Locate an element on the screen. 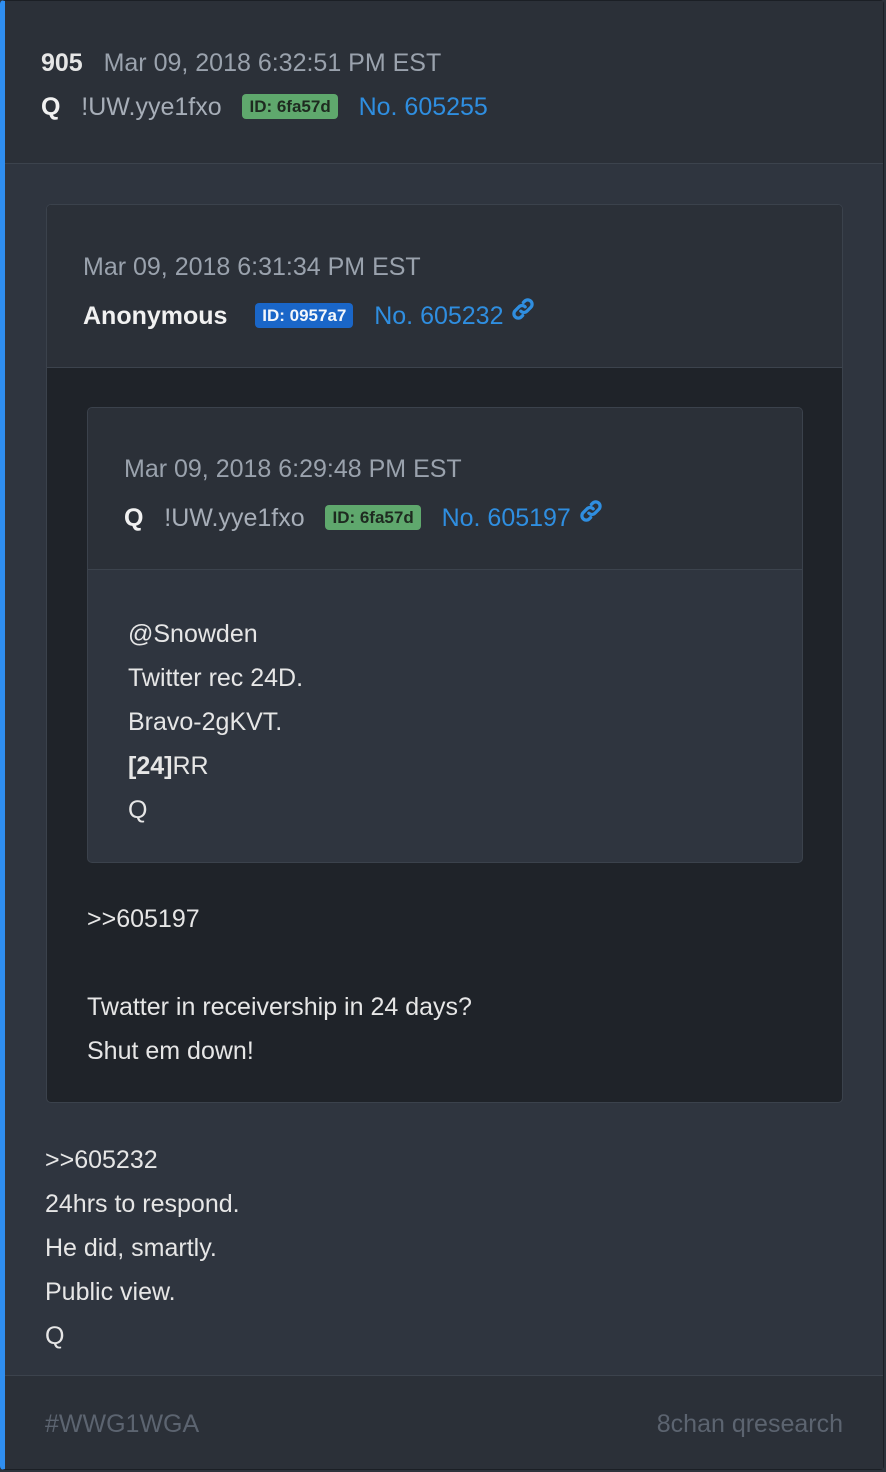 Image resolution: width=886 pixels, height=1472 pixels. nested-body-signature: Q is located at coordinates (138, 810).